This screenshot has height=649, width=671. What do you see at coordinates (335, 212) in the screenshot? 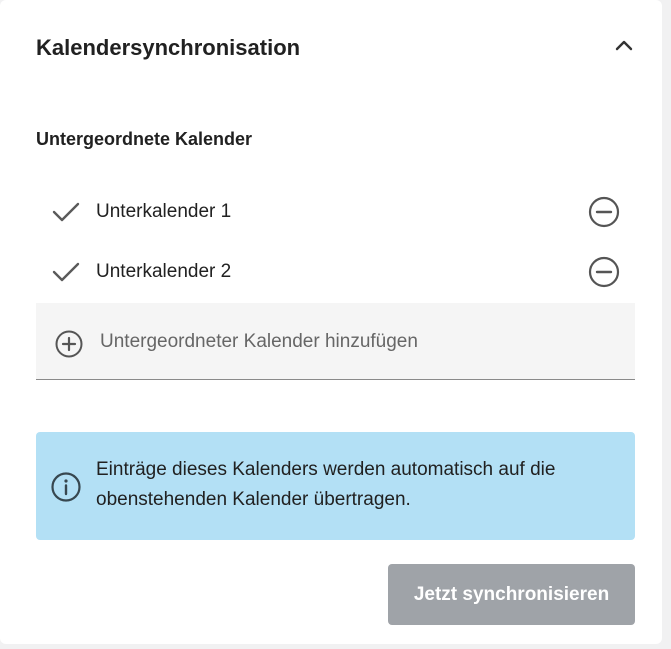
I see `list-item: Unterkalender 1` at bounding box center [335, 212].